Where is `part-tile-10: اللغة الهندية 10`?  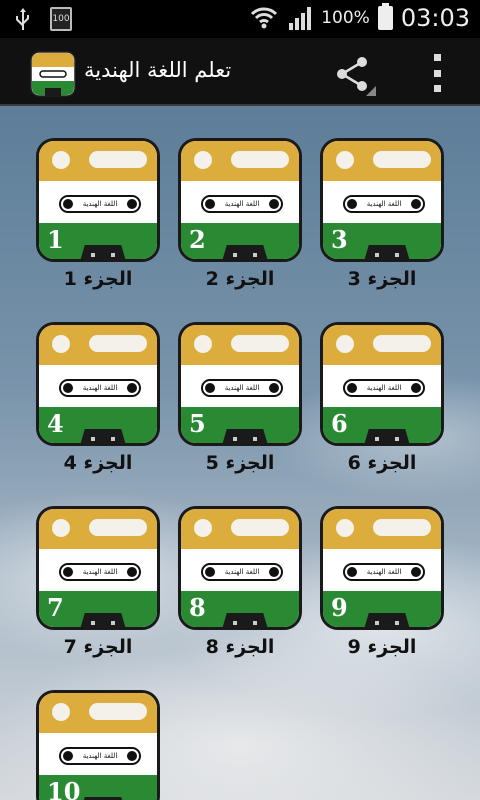 part-tile-10: اللغة الهندية 10 is located at coordinates (98, 745).